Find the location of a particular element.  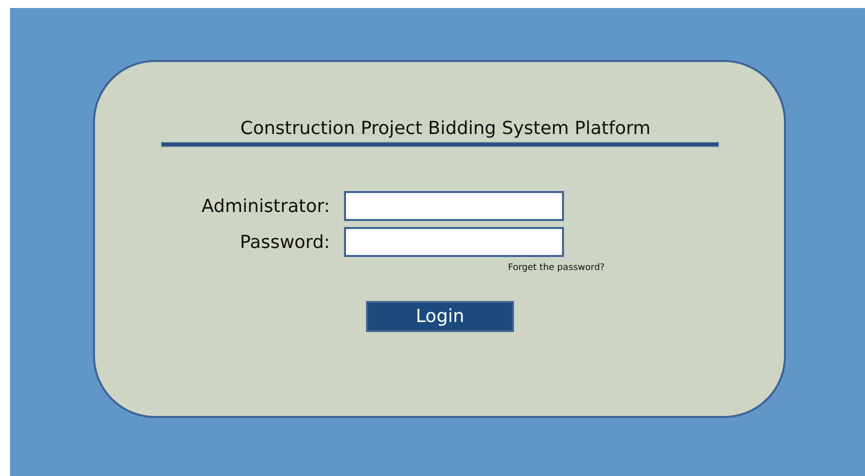

login-button: Login is located at coordinates (440, 316).